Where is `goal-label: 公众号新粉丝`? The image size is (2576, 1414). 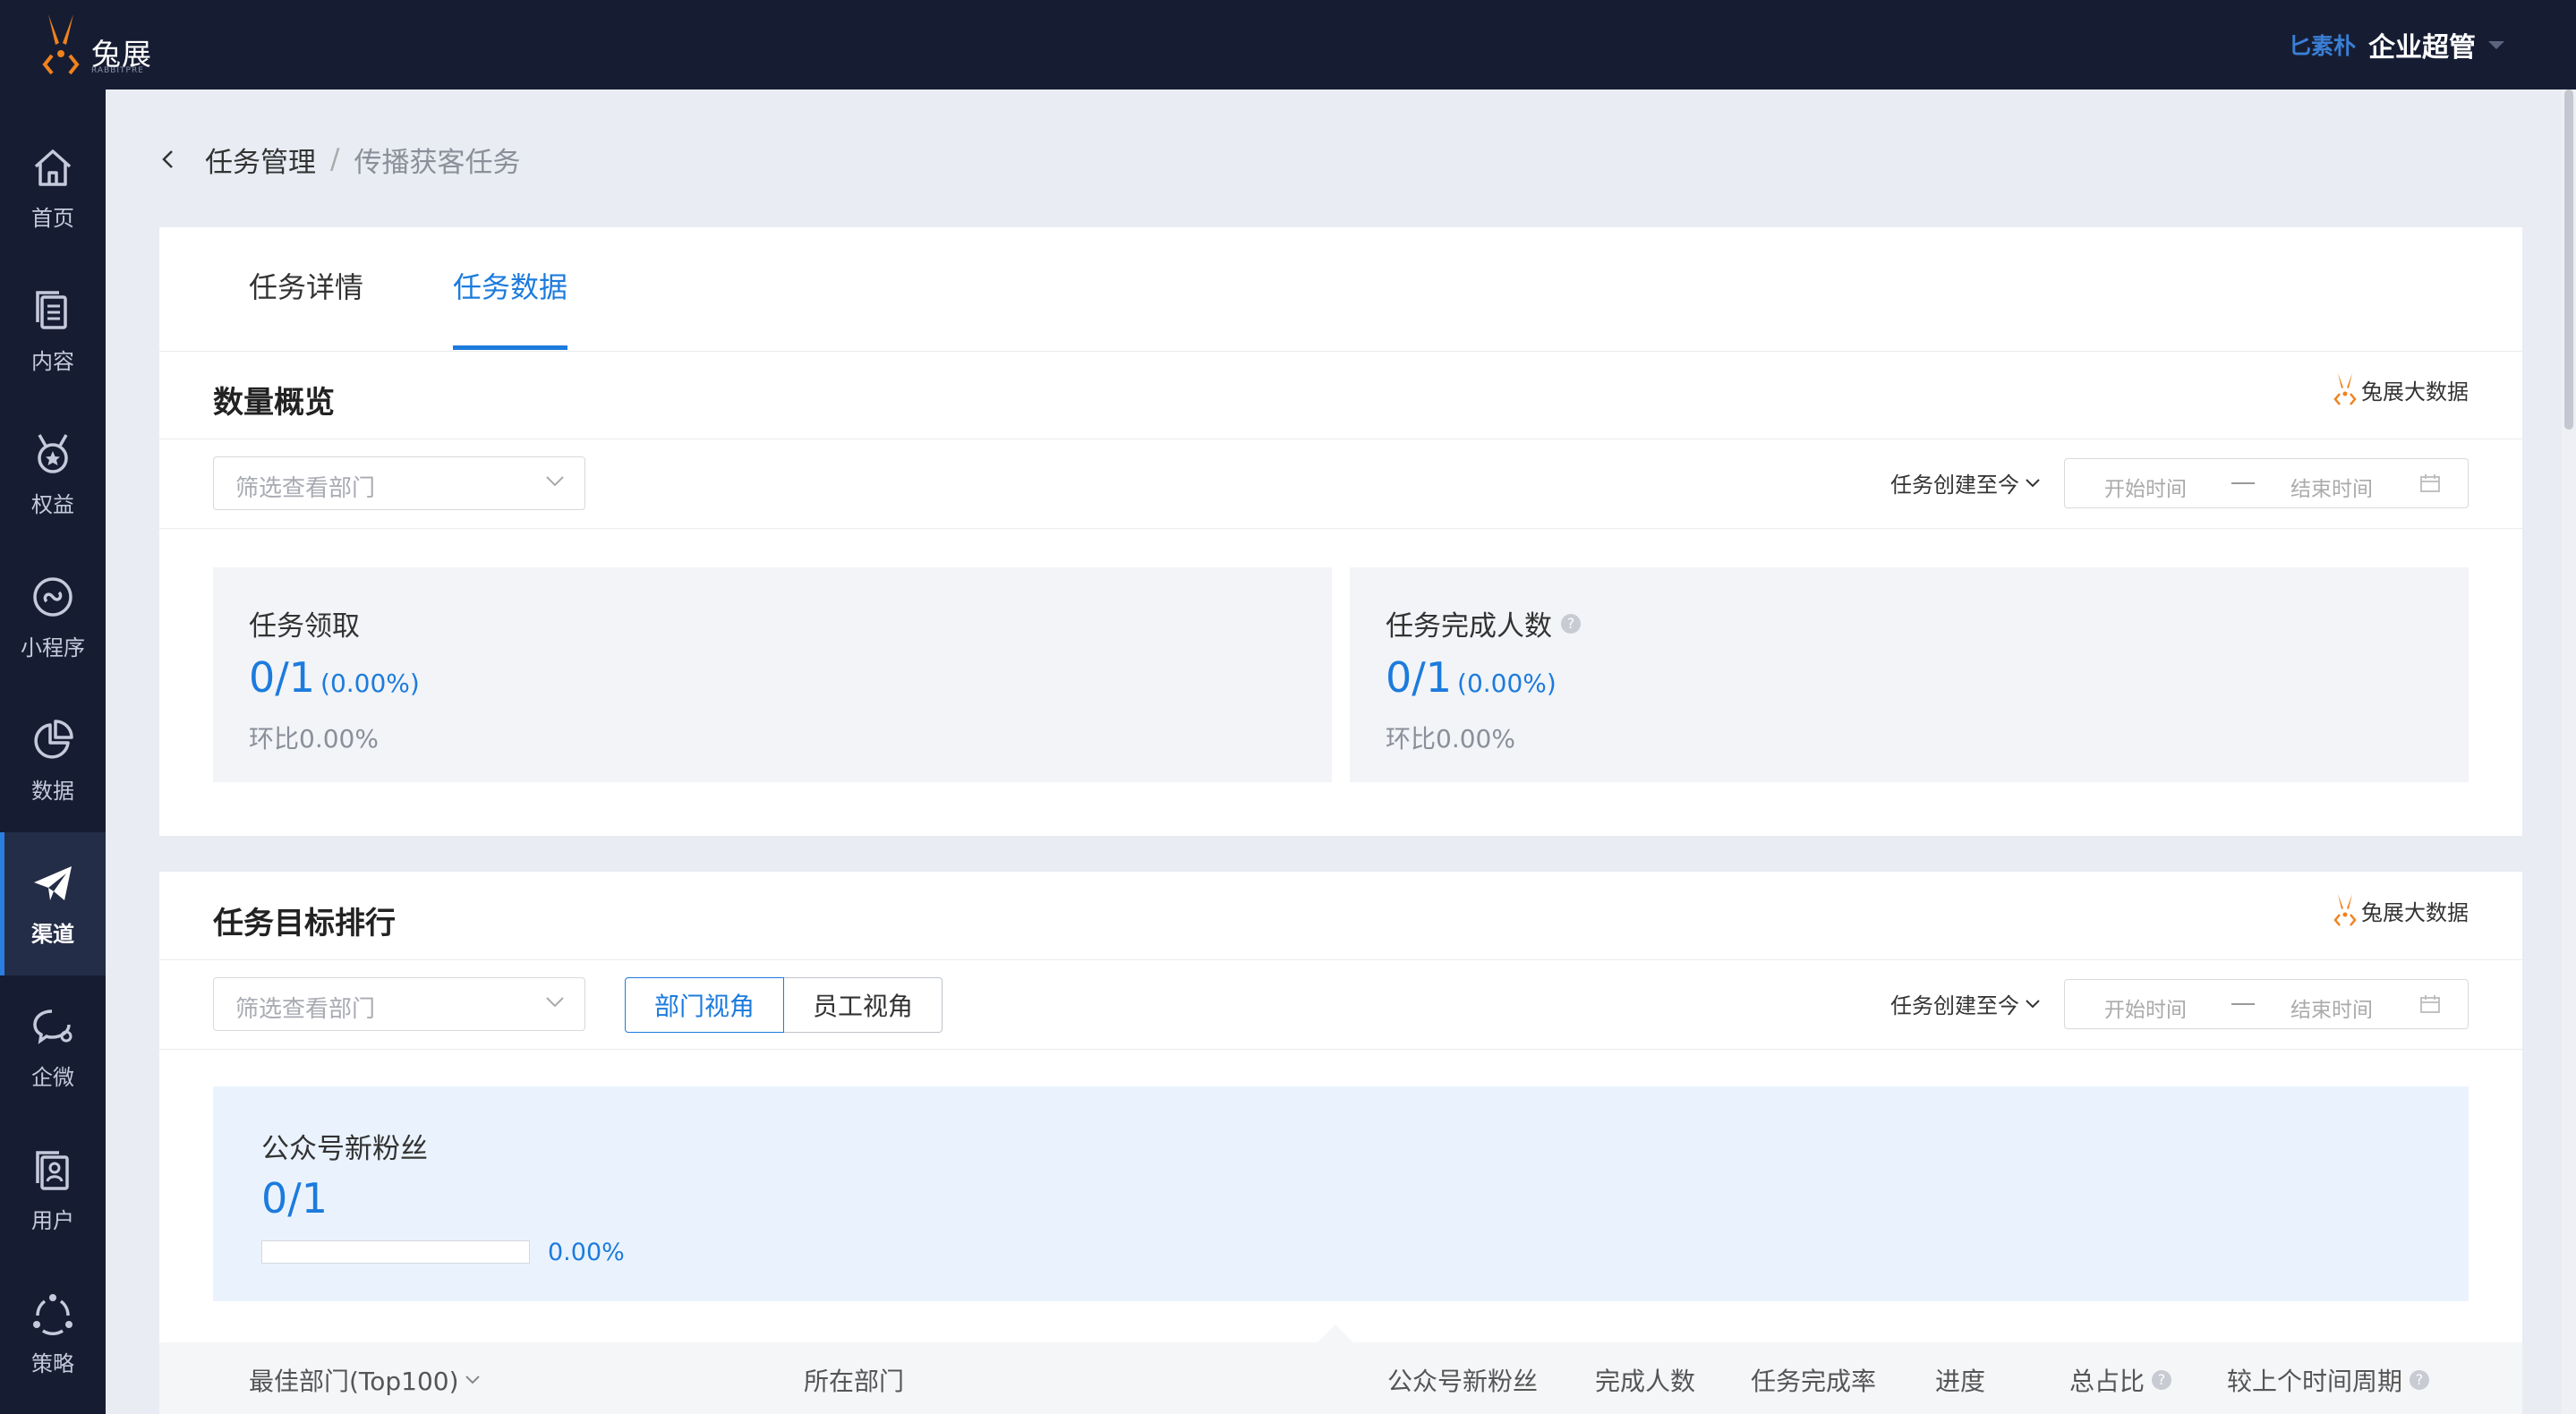
goal-label: 公众号新粉丝 is located at coordinates (344, 1149).